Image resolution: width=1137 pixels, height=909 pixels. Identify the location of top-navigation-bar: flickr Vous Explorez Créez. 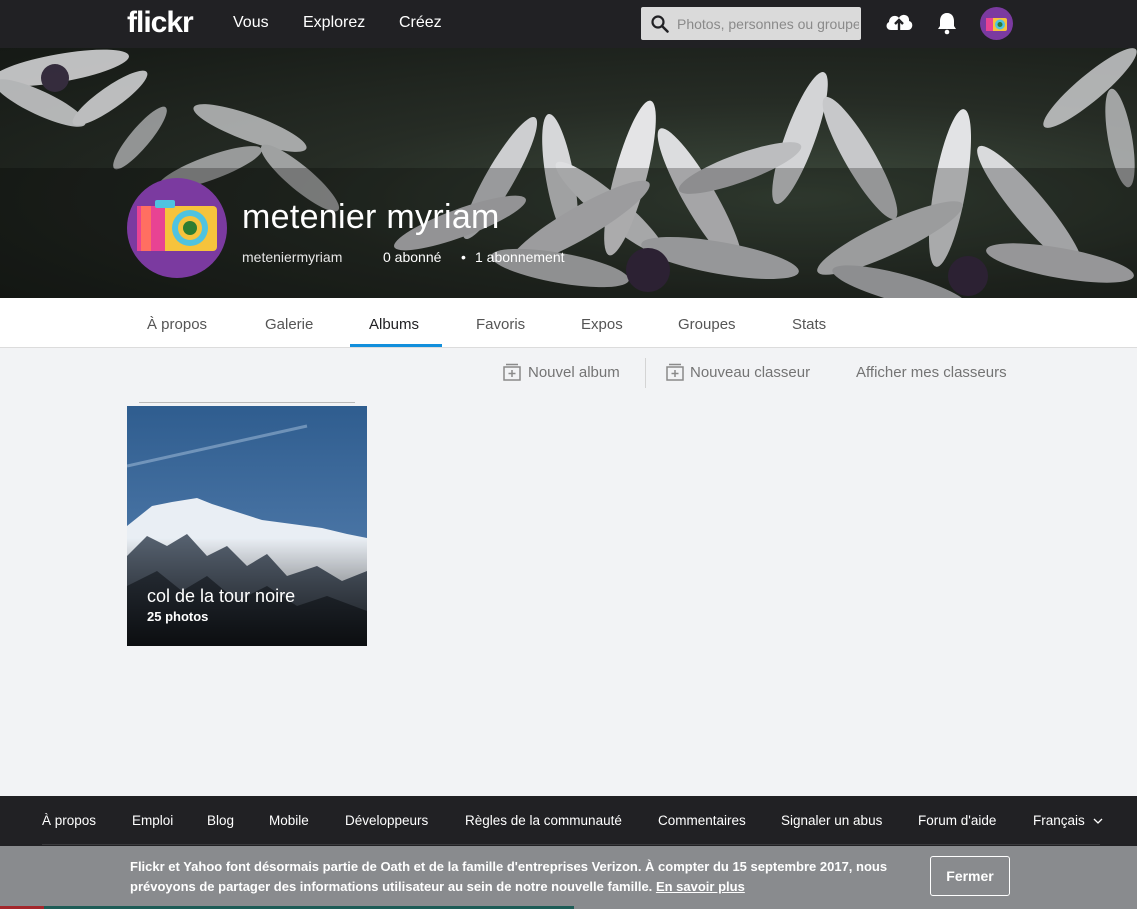
(568, 24).